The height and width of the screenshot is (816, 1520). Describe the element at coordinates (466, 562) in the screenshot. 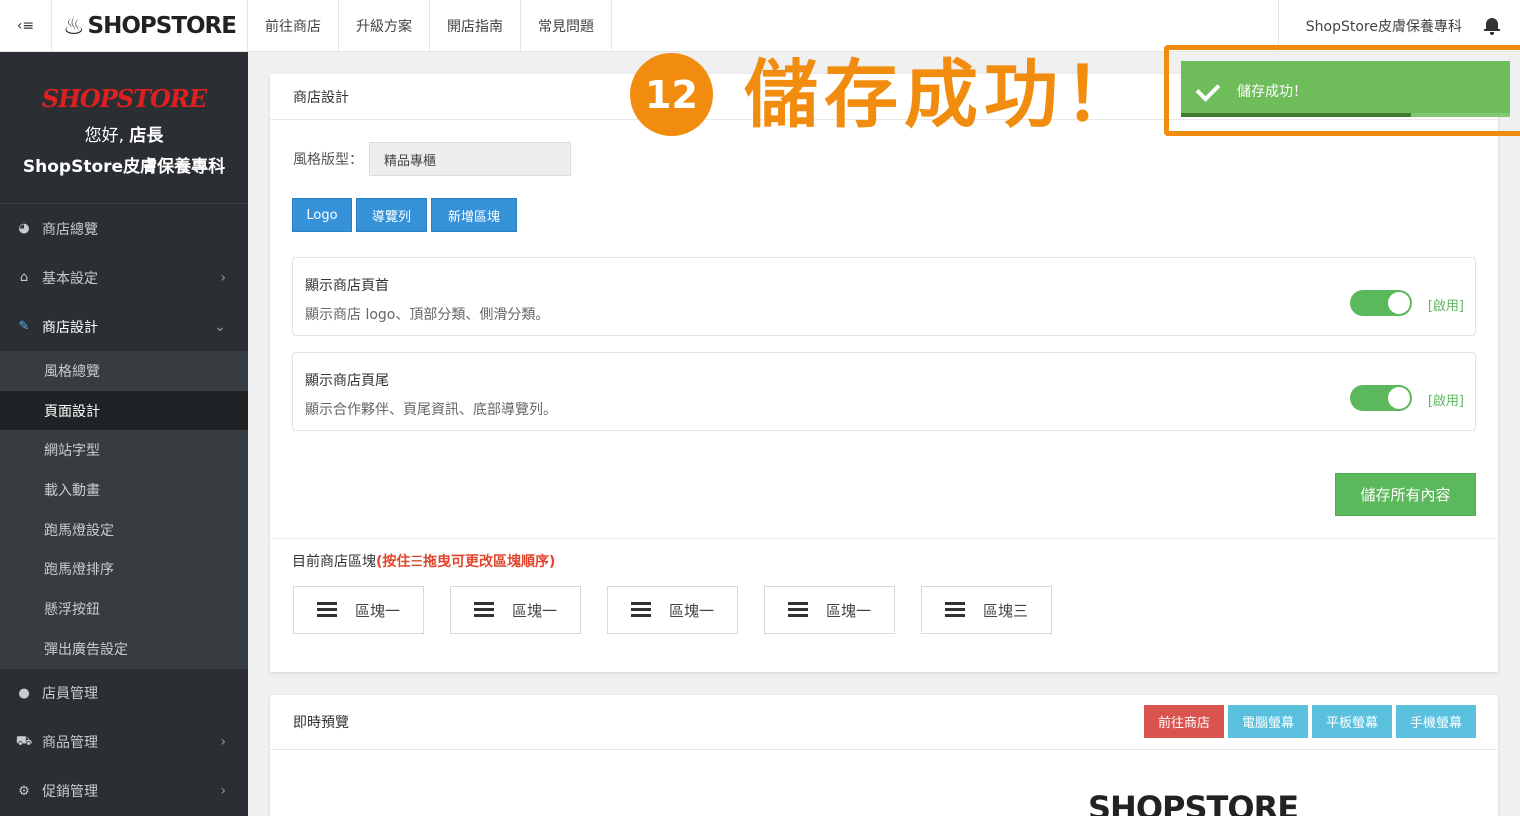

I see `drag-hint: (按住☰拖曳可更改區塊順序)` at that location.